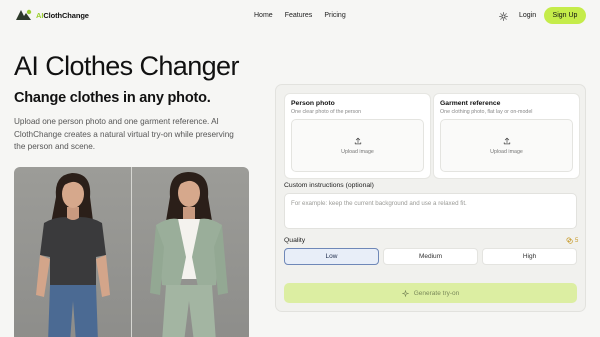 This screenshot has height=337, width=600. I want to click on generate-try-on-button: Generate try-on, so click(430, 293).